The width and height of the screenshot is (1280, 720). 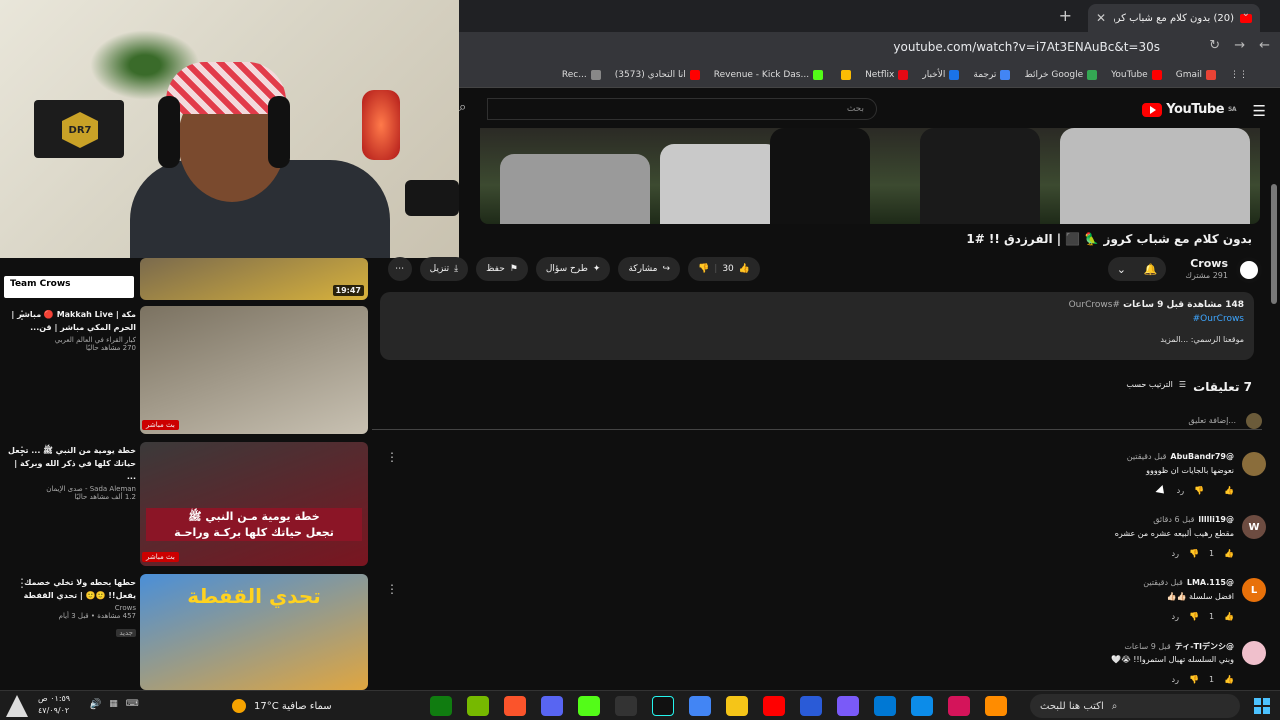 I want to click on reload-icon: ↻, so click(x=1214, y=45).